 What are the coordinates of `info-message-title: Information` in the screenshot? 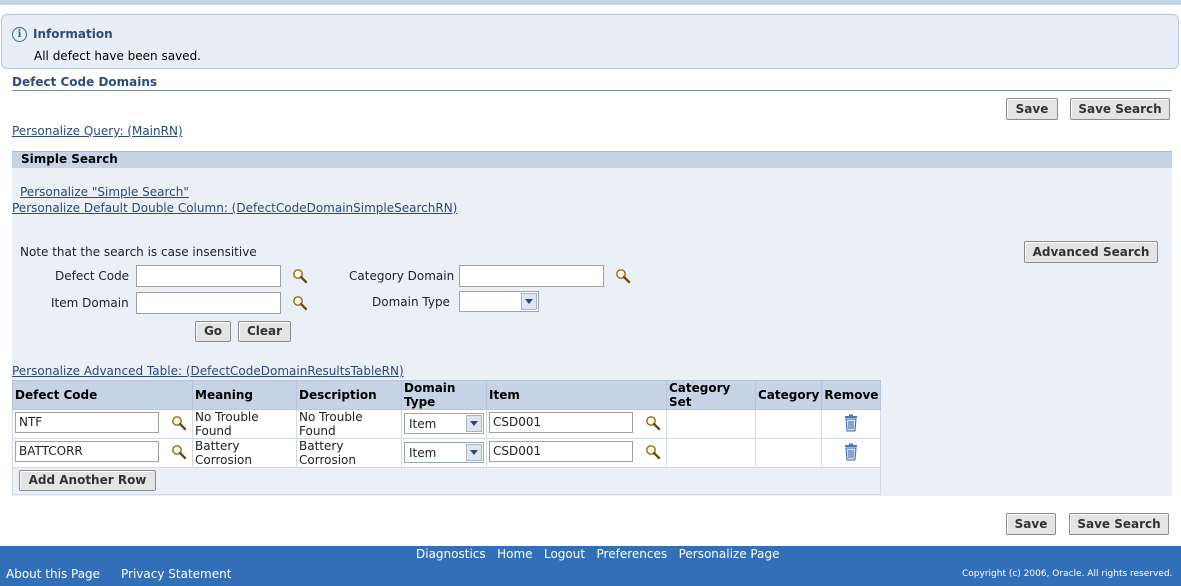 It's located at (73, 34).